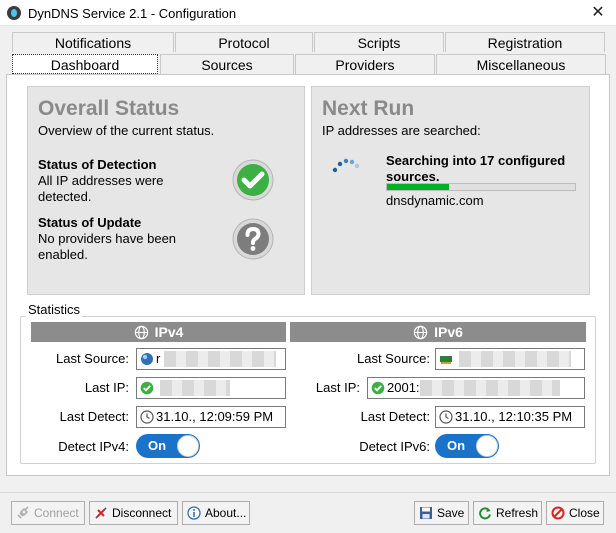 The width and height of the screenshot is (616, 533). Describe the element at coordinates (109, 108) in the screenshot. I see `overall-status-title: Overall Status` at that location.